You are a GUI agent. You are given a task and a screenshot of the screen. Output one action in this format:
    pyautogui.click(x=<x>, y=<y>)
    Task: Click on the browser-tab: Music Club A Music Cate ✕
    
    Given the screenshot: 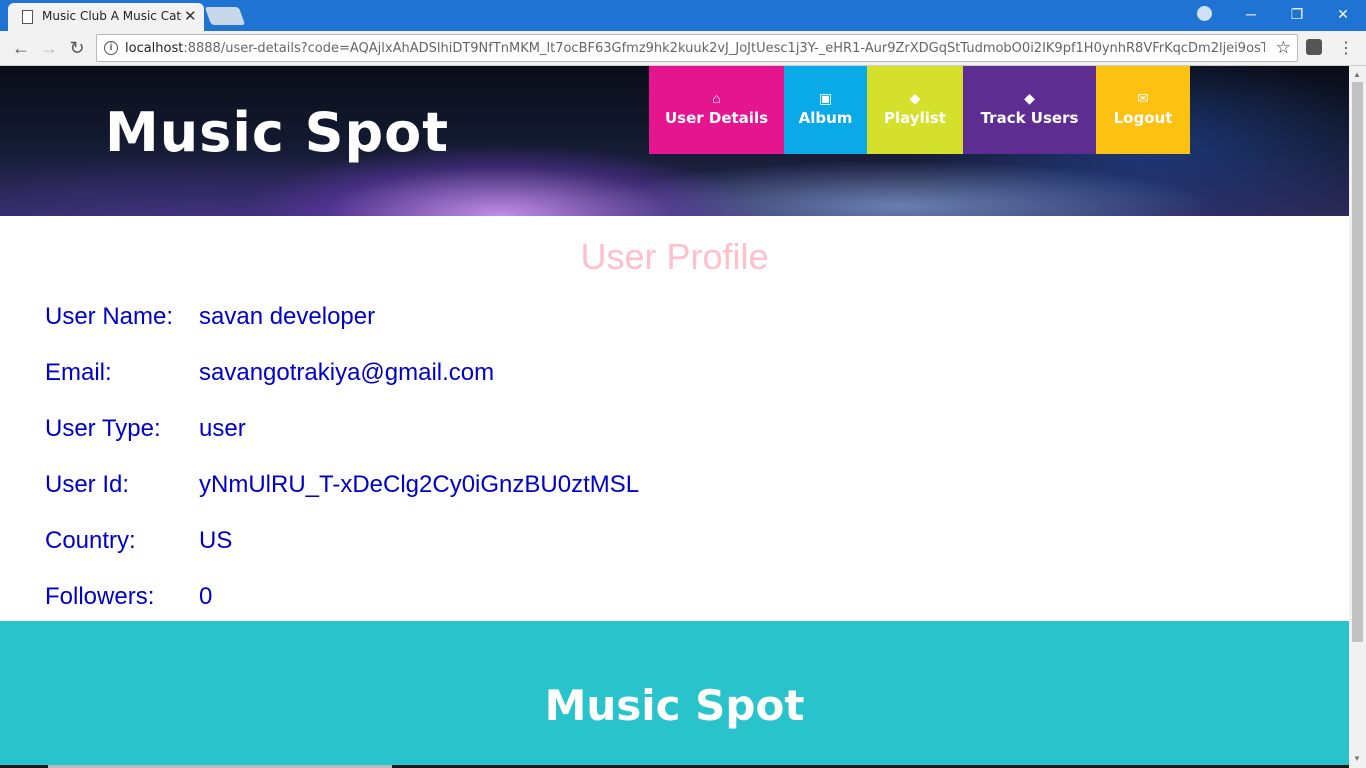 What is the action you would take?
    pyautogui.click(x=106, y=17)
    